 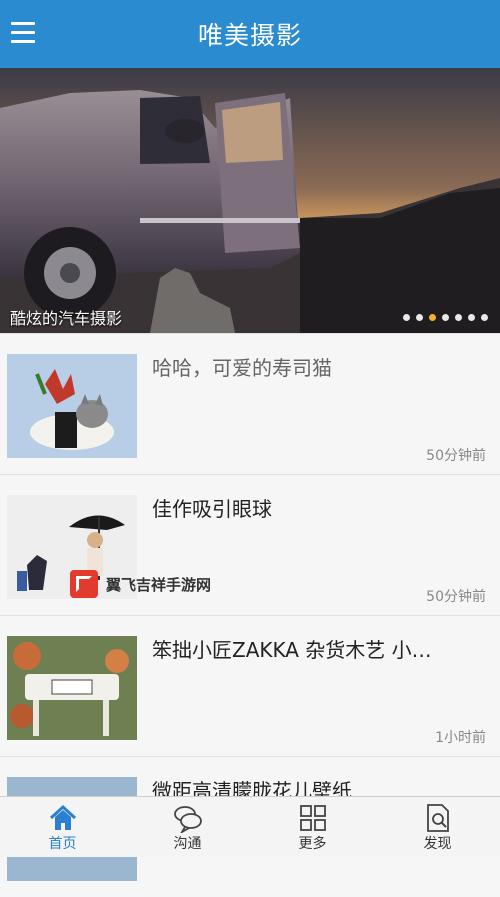 What do you see at coordinates (187, 819) in the screenshot?
I see `chat-bubbles-icon` at bounding box center [187, 819].